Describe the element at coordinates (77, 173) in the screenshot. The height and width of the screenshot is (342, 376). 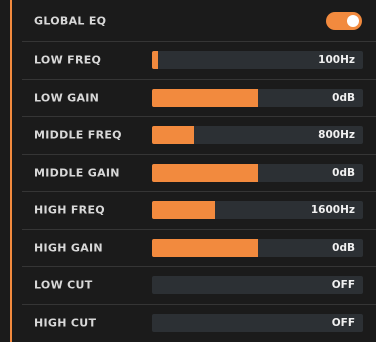
I see `param-label: MIDDLE GAIN` at that location.